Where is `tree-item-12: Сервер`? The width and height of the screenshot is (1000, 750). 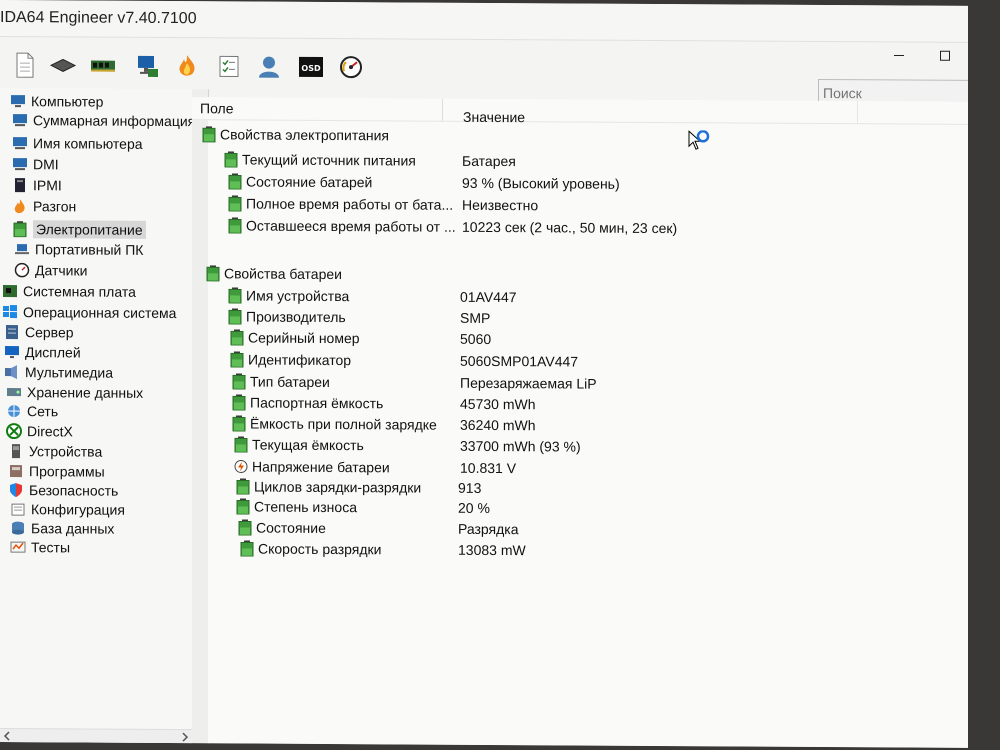
tree-item-12: Сервер is located at coordinates (39, 332).